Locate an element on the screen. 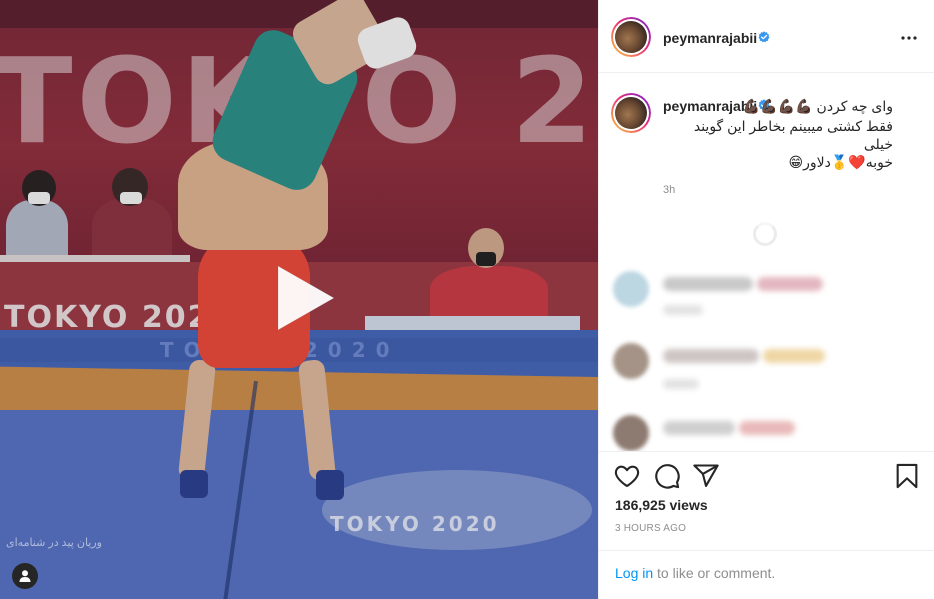  media-caption-overlay: وریان پید در شنامه‌ای is located at coordinates (54, 543).